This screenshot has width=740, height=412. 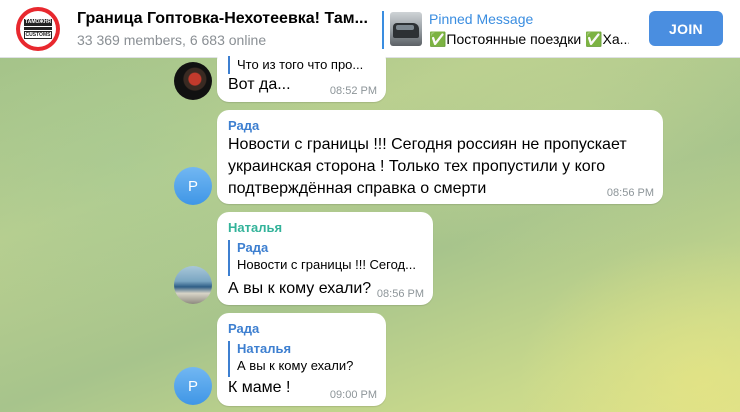 What do you see at coordinates (686, 28) in the screenshot?
I see `join-button: JOIN` at bounding box center [686, 28].